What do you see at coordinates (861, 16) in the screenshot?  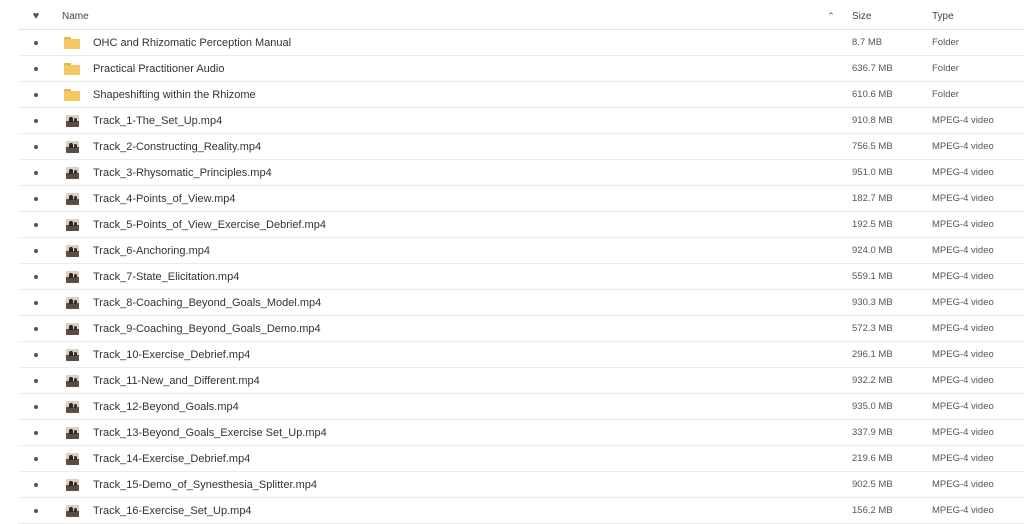 I see `size-column-header: Size` at bounding box center [861, 16].